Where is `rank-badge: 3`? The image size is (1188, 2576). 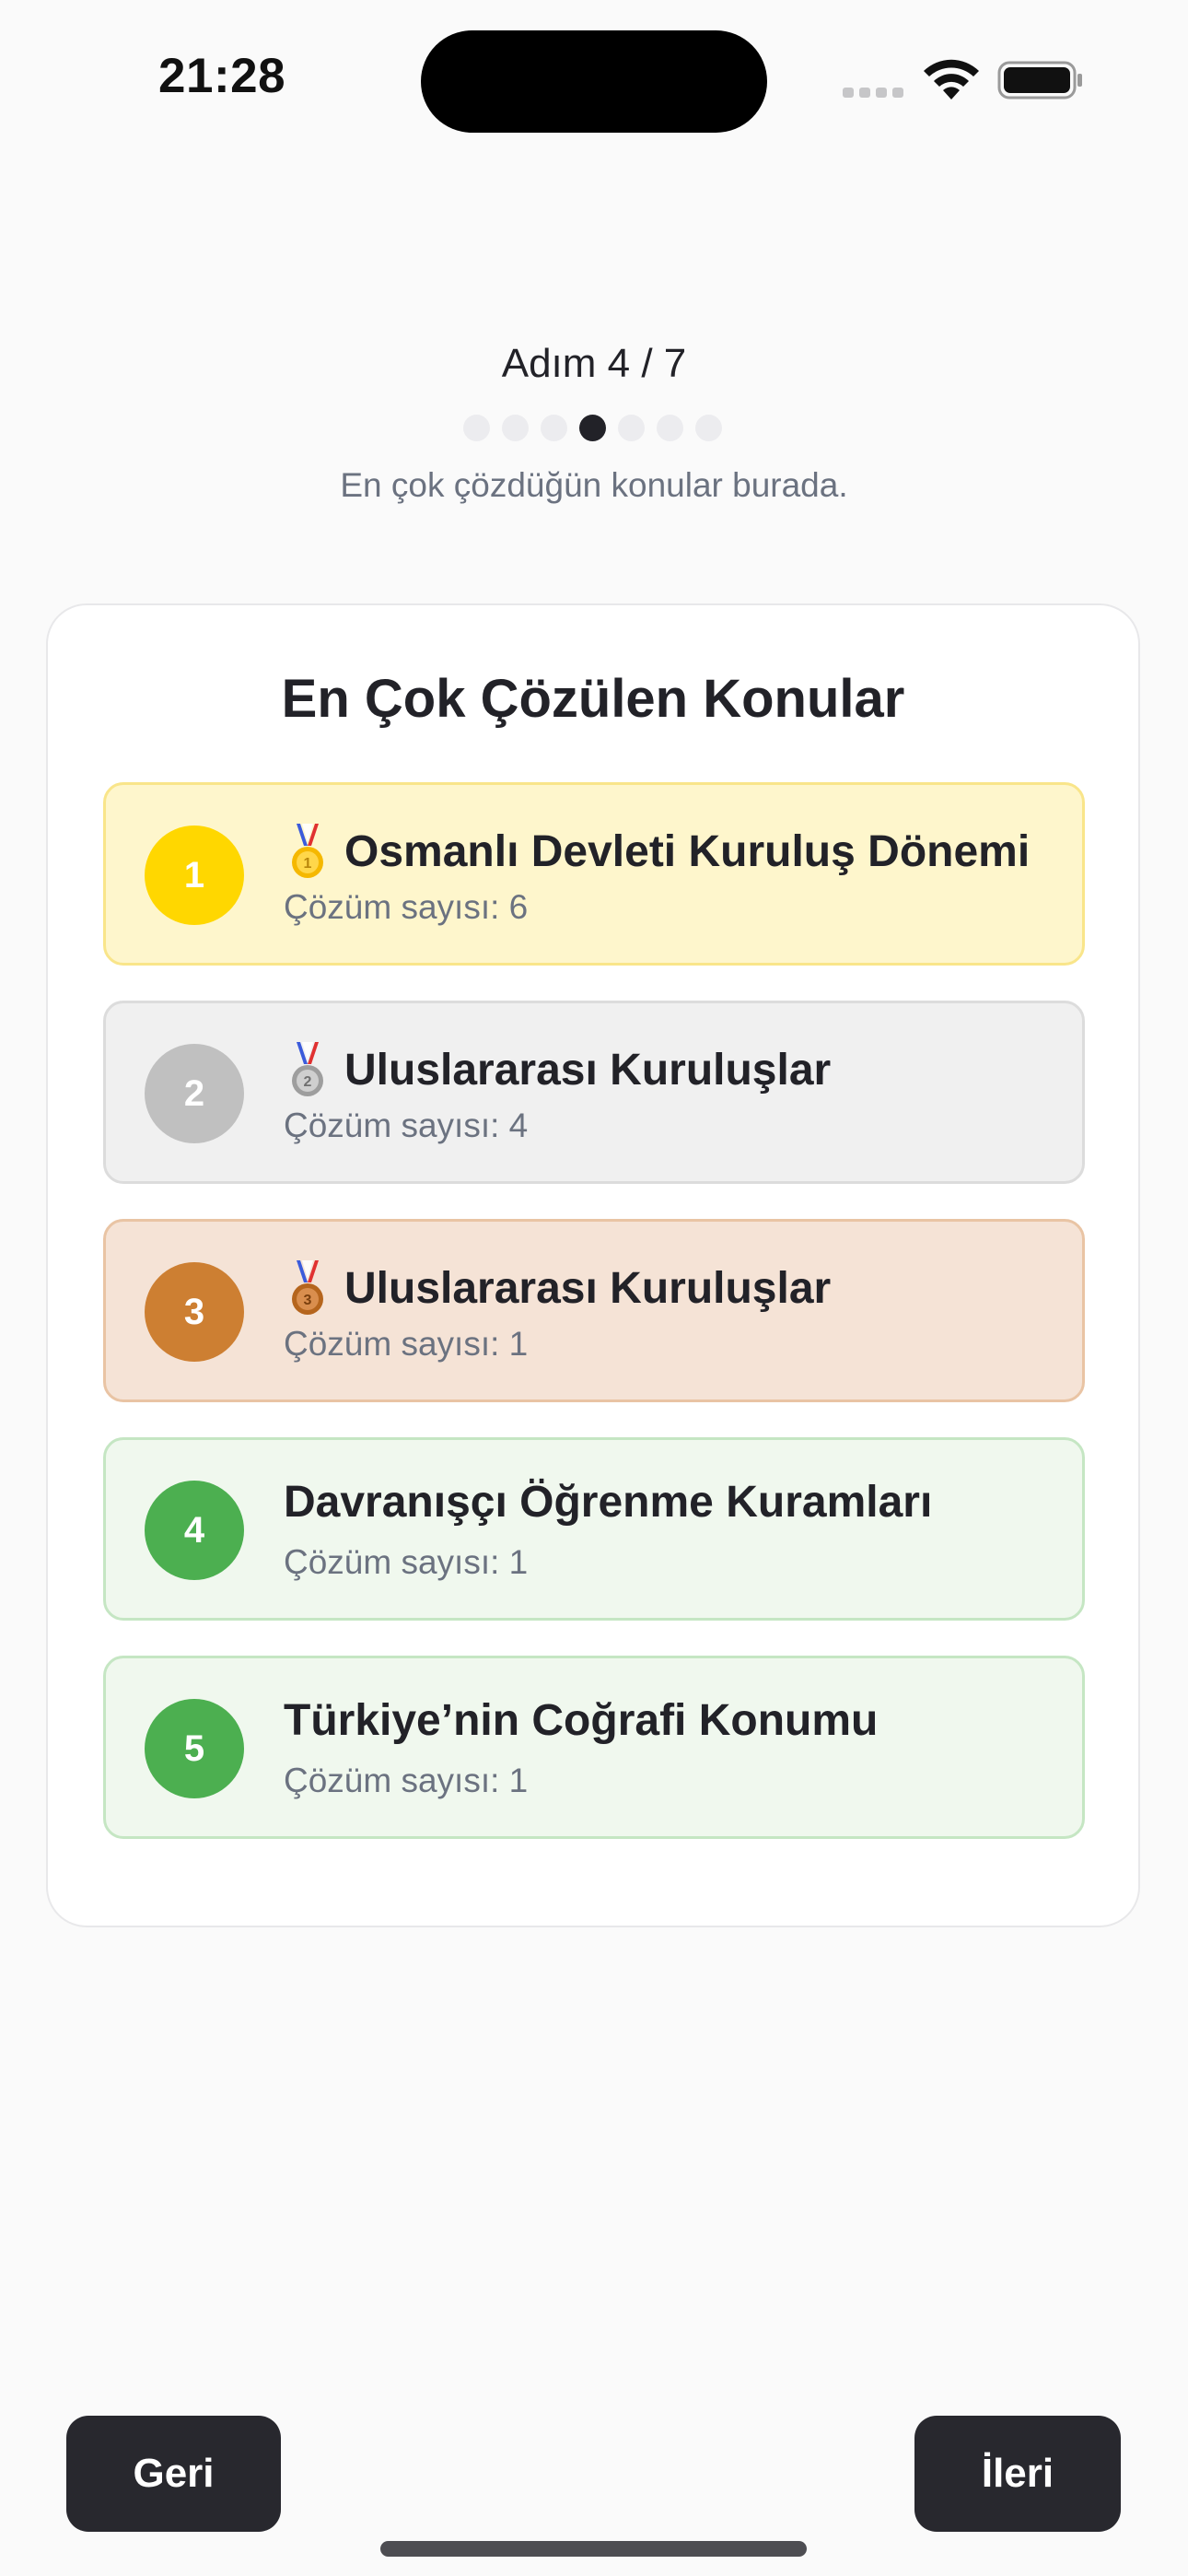 rank-badge: 3 is located at coordinates (194, 1312).